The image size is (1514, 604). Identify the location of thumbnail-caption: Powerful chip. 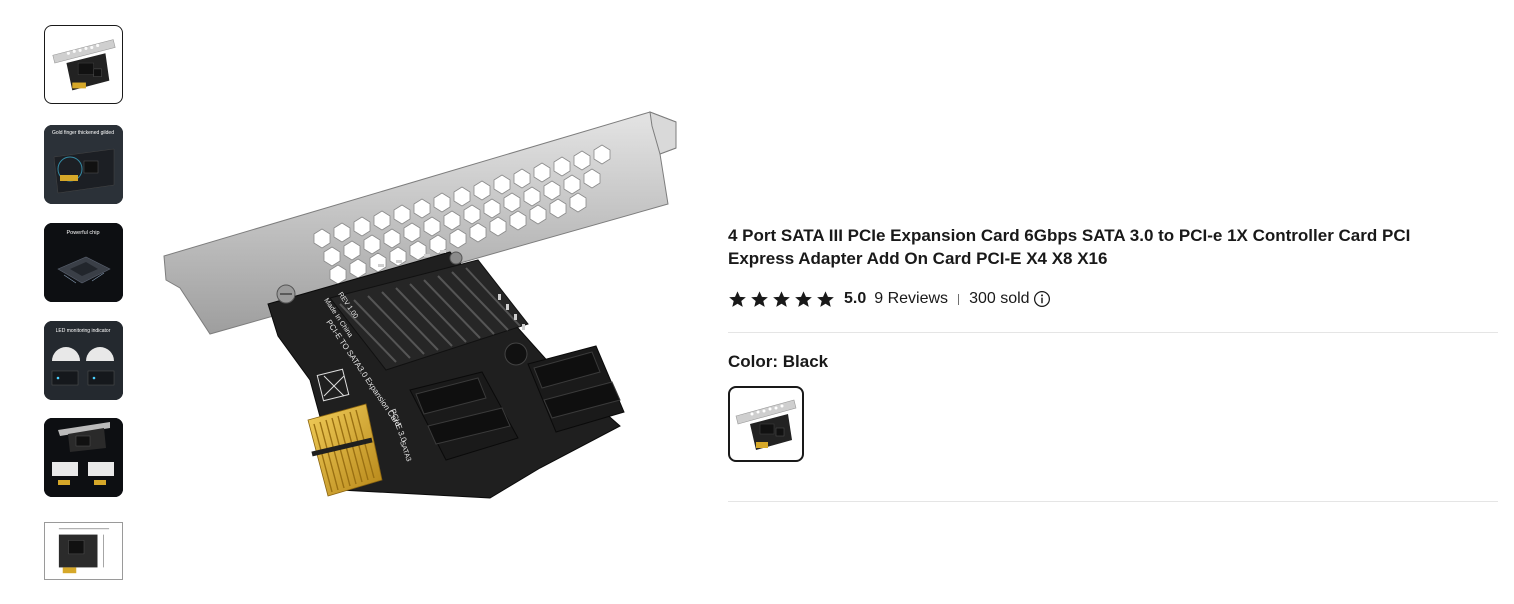
(82, 233).